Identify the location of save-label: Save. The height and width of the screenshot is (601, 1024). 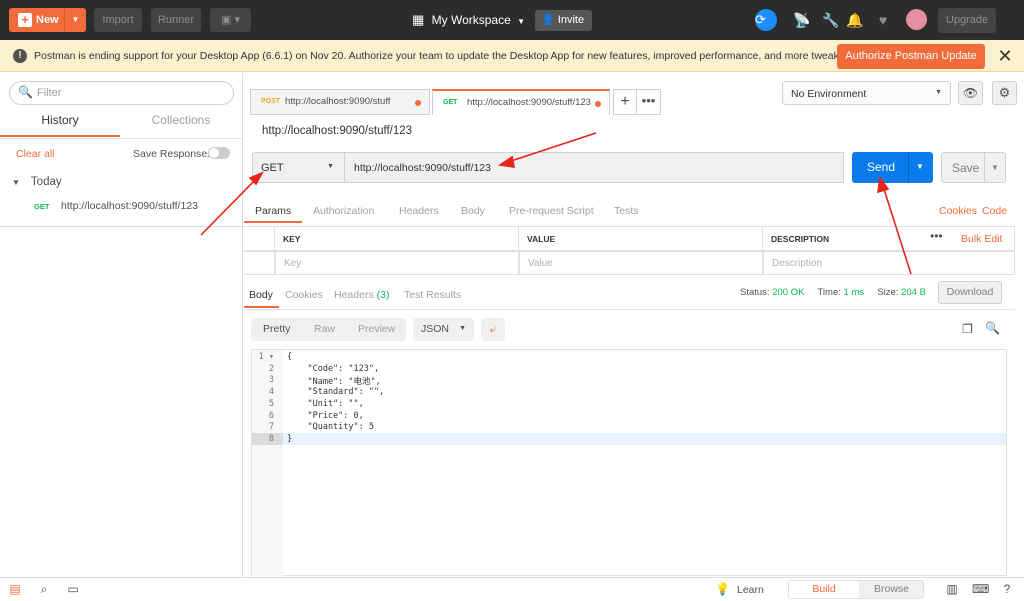
(966, 168).